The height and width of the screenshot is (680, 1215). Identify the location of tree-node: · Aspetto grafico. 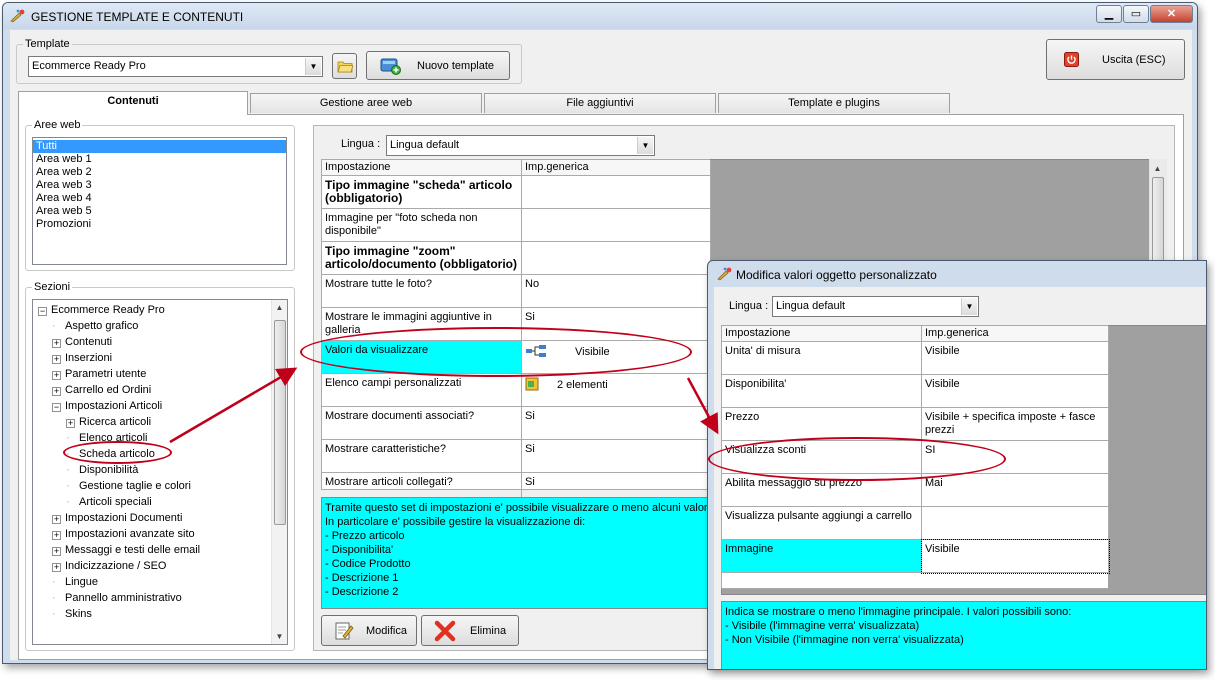
(95, 326).